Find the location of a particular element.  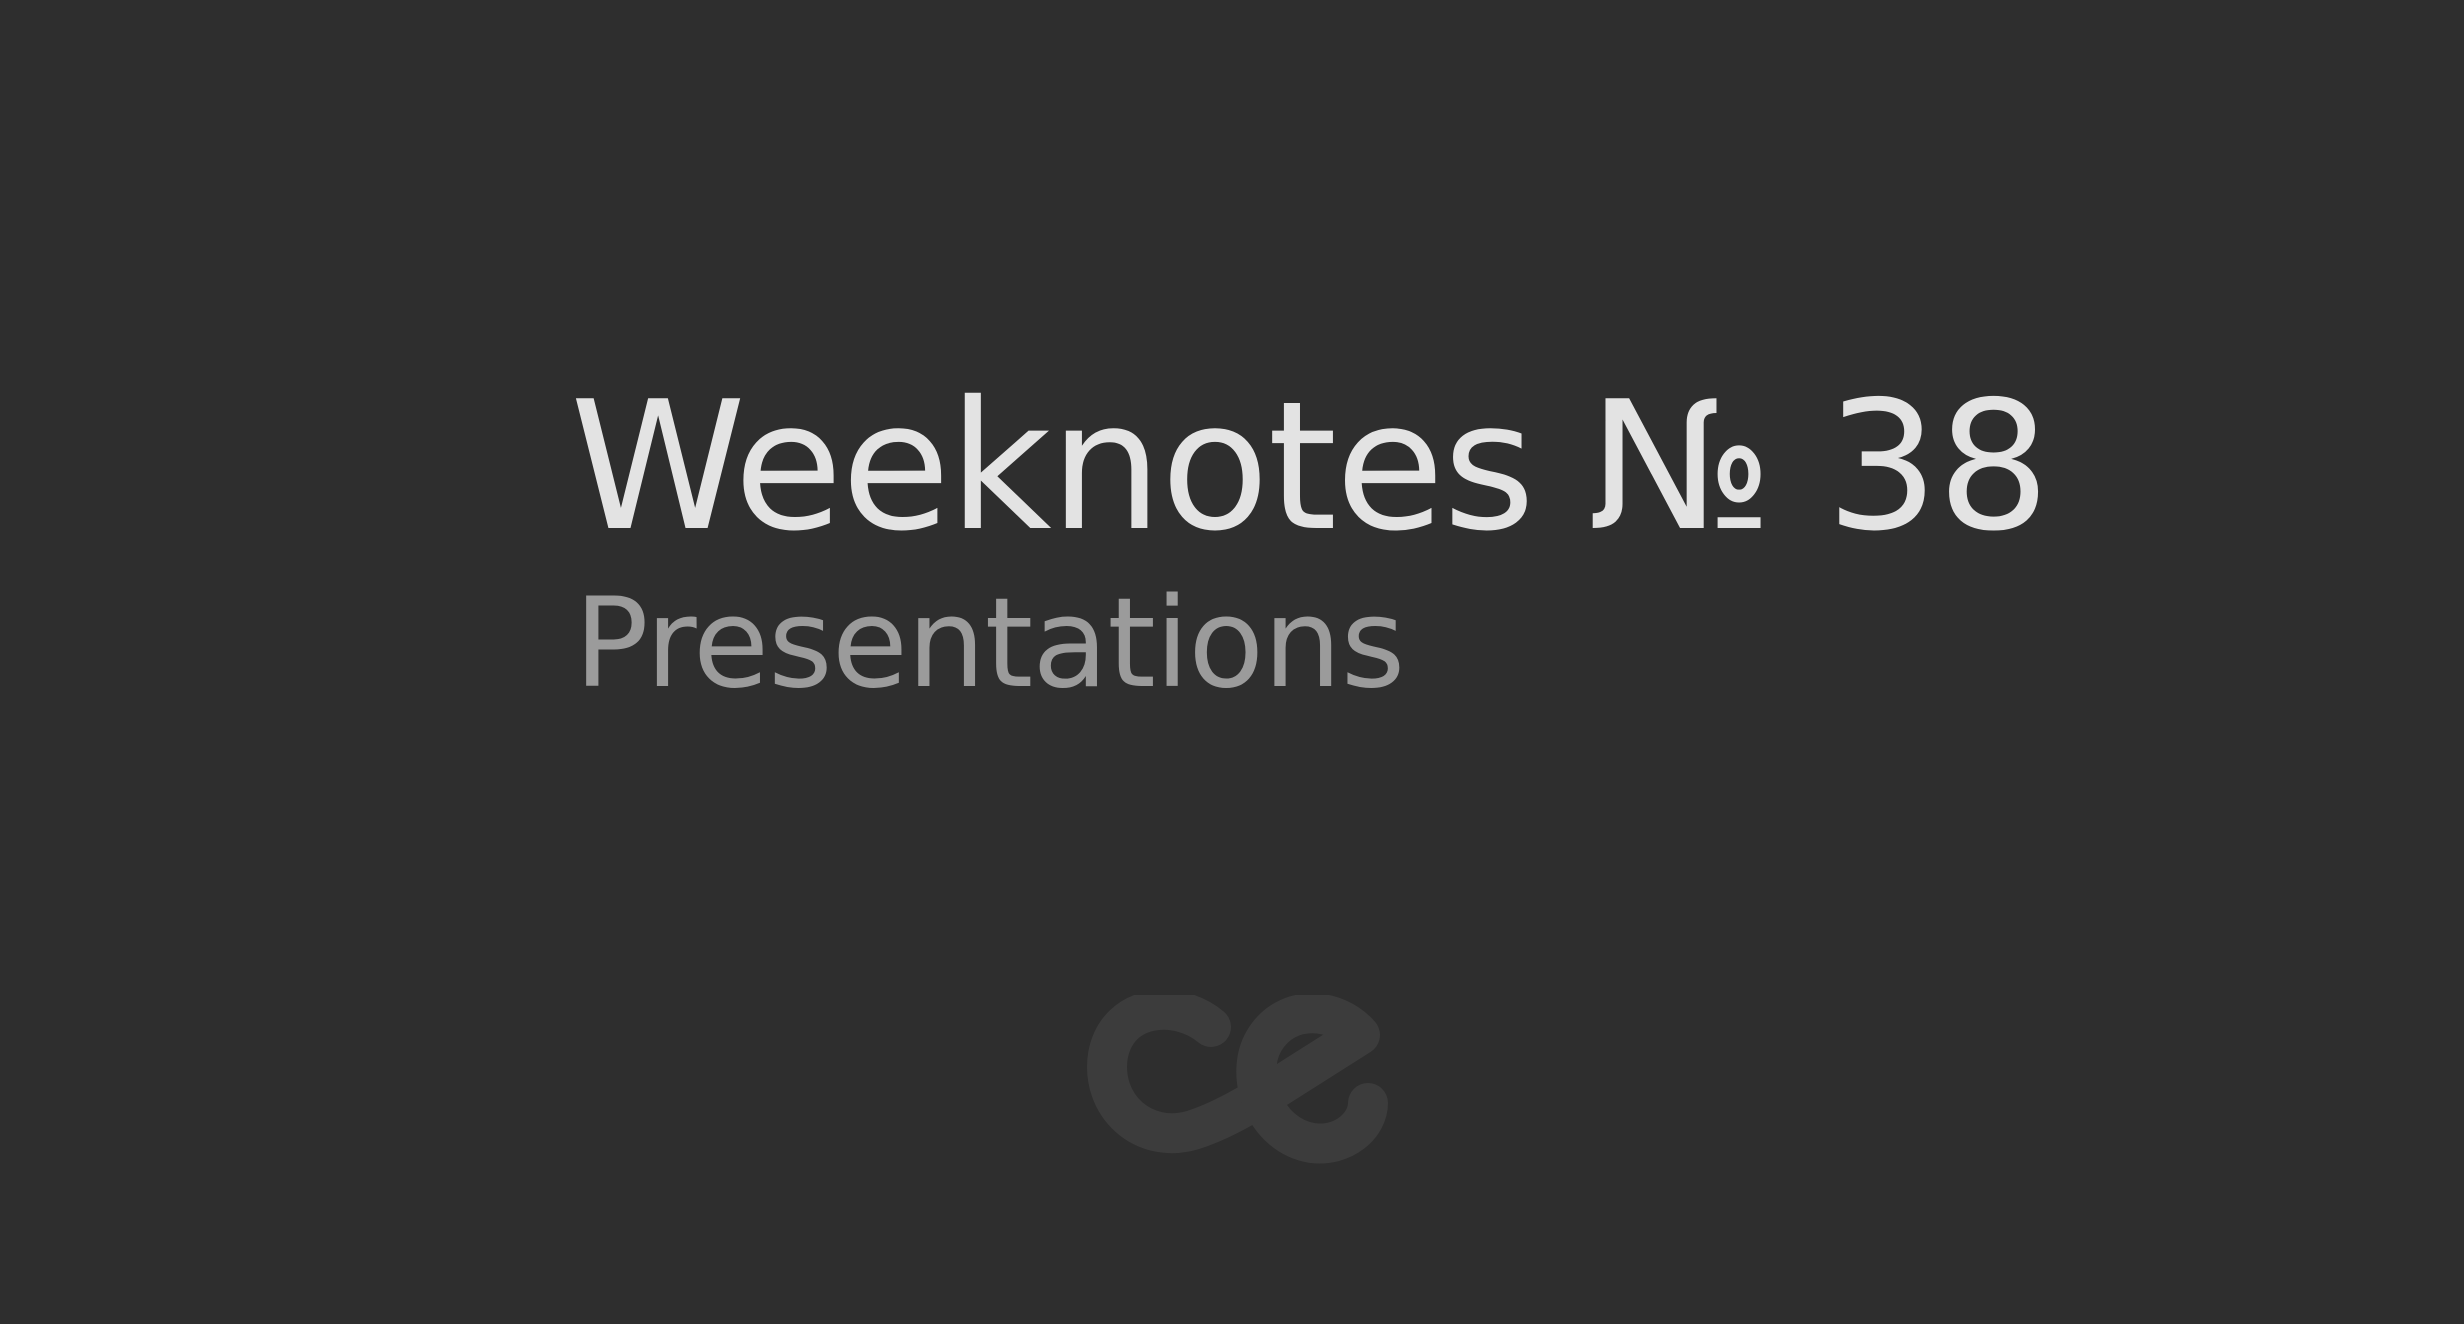

logo-e-stroke is located at coordinates (1312, 1079).